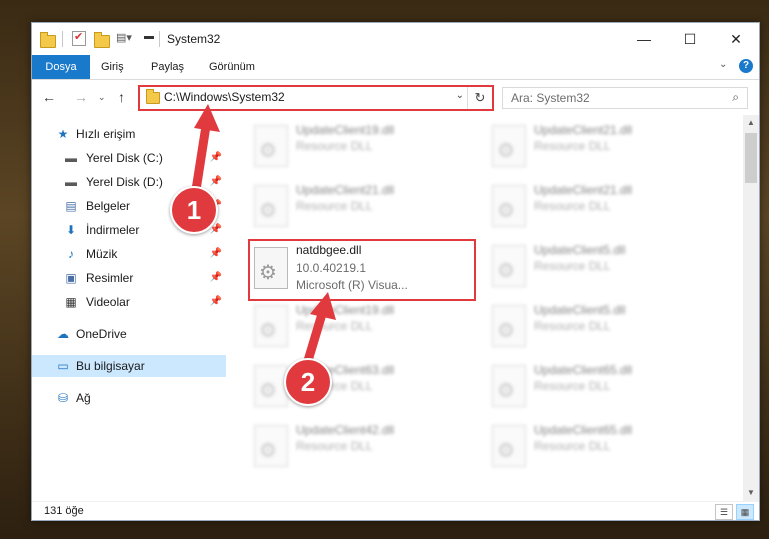  Describe the element at coordinates (112, 67) in the screenshot. I see `tab-giris: Giriş` at that location.